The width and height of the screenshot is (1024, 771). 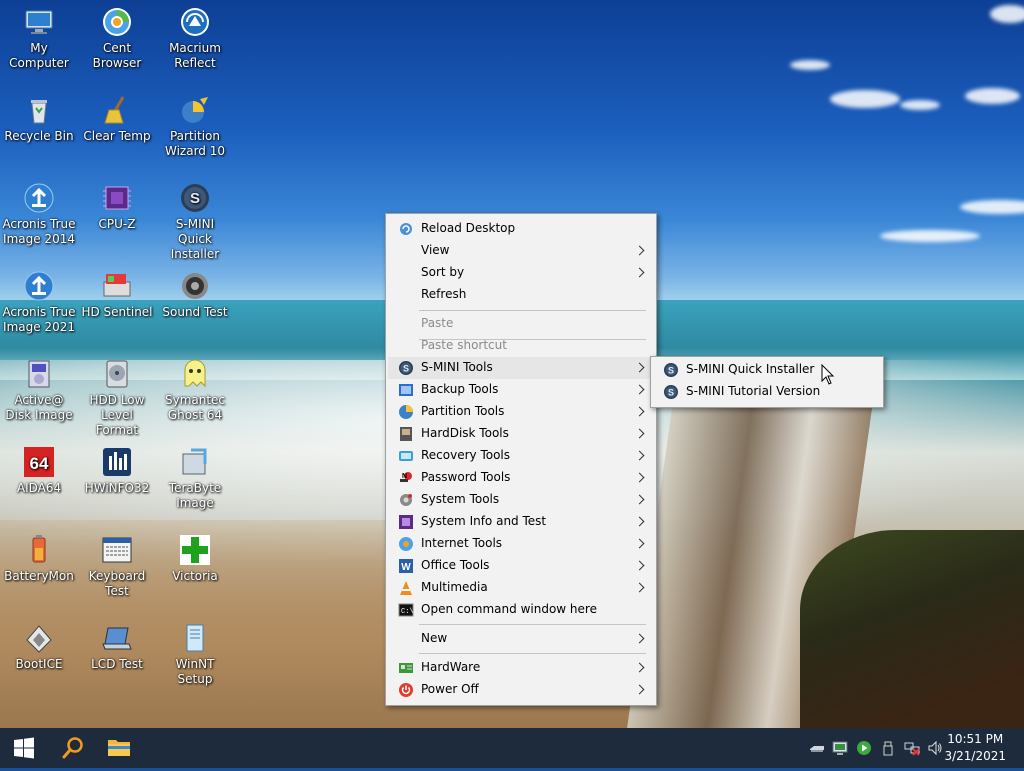 I want to click on menu-item-label: Backup Tools, so click(x=460, y=389).